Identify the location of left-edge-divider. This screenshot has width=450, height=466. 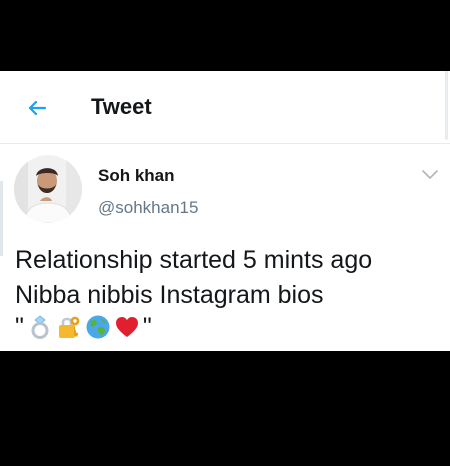
(1, 218).